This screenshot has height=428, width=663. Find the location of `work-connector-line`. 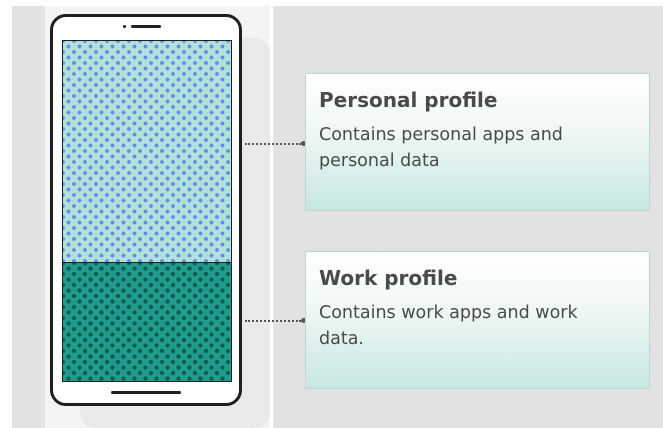

work-connector-line is located at coordinates (273, 321).